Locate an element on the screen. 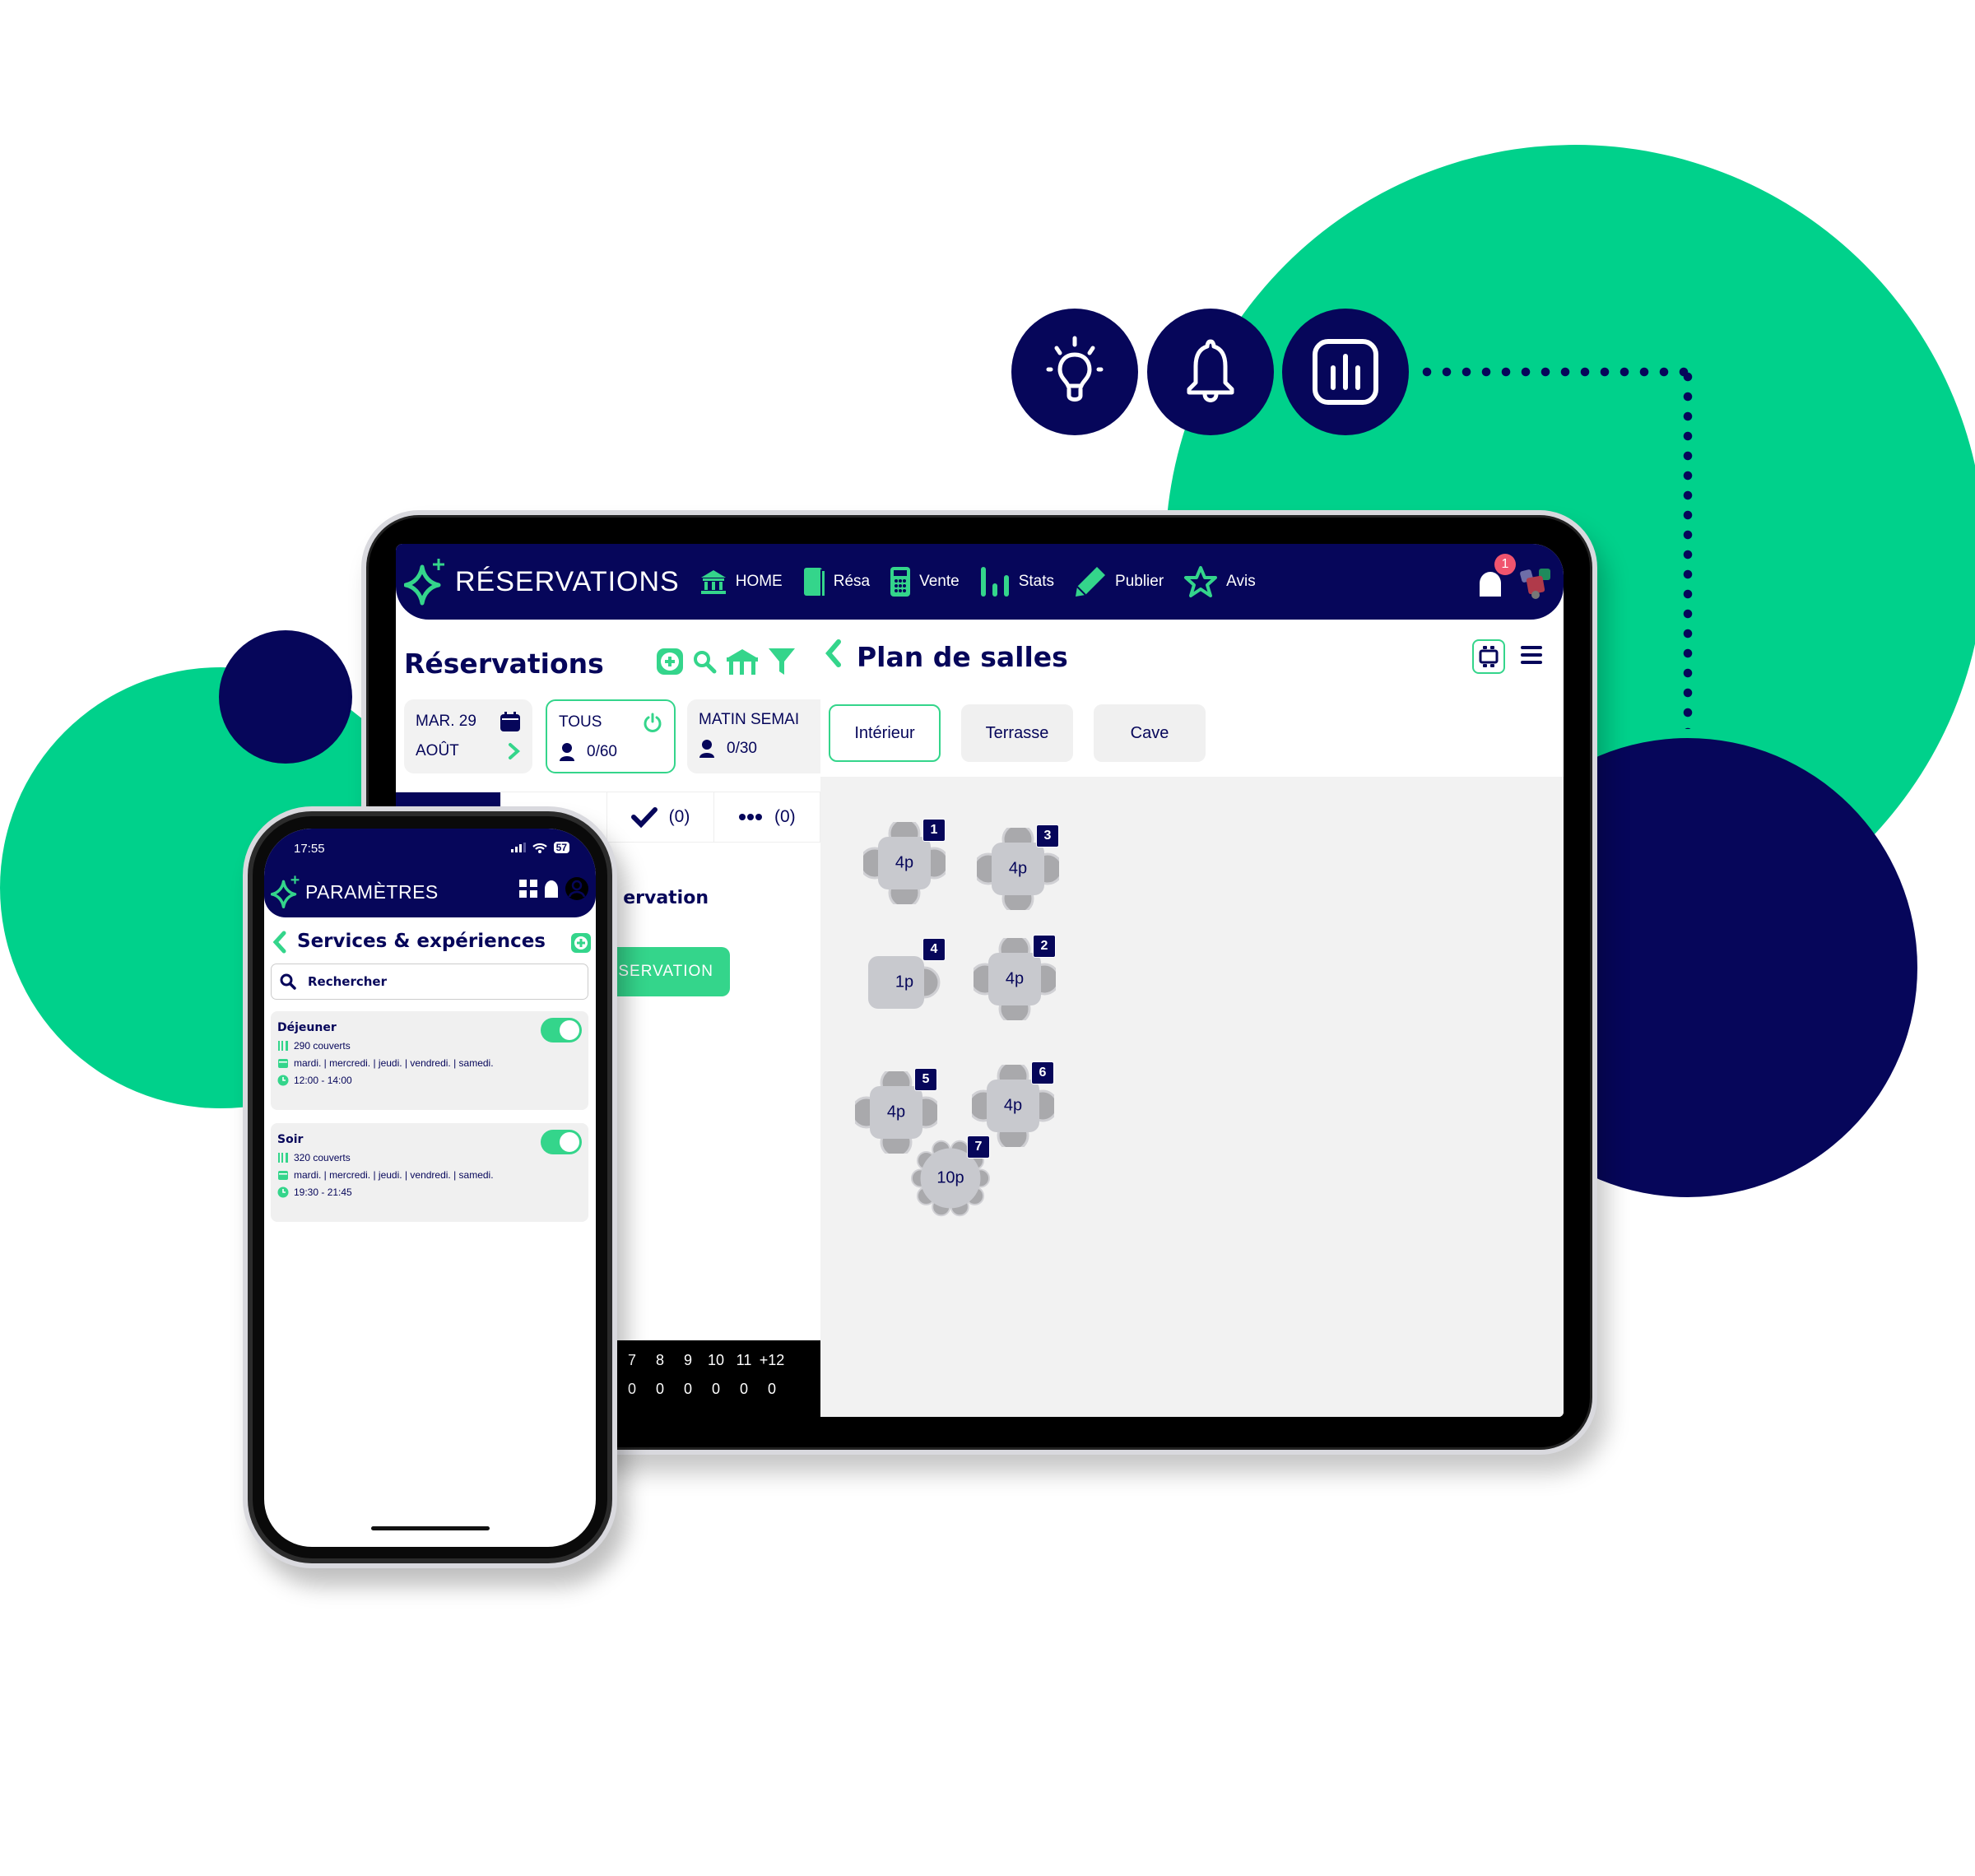  phone-header: 17:55 57 PARAMÈTRES is located at coordinates (430, 873).